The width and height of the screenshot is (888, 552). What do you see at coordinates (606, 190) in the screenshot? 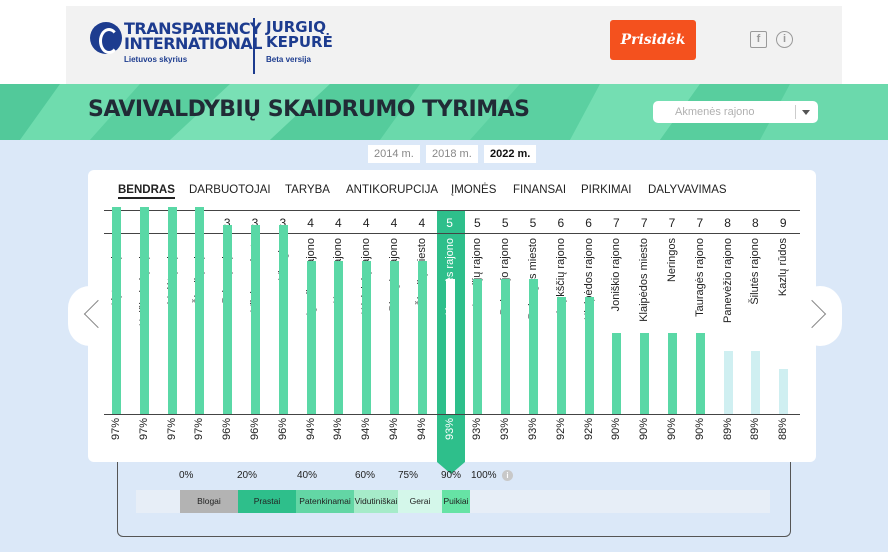
I see `tab-pirkimai: PIRKIMAI` at bounding box center [606, 190].